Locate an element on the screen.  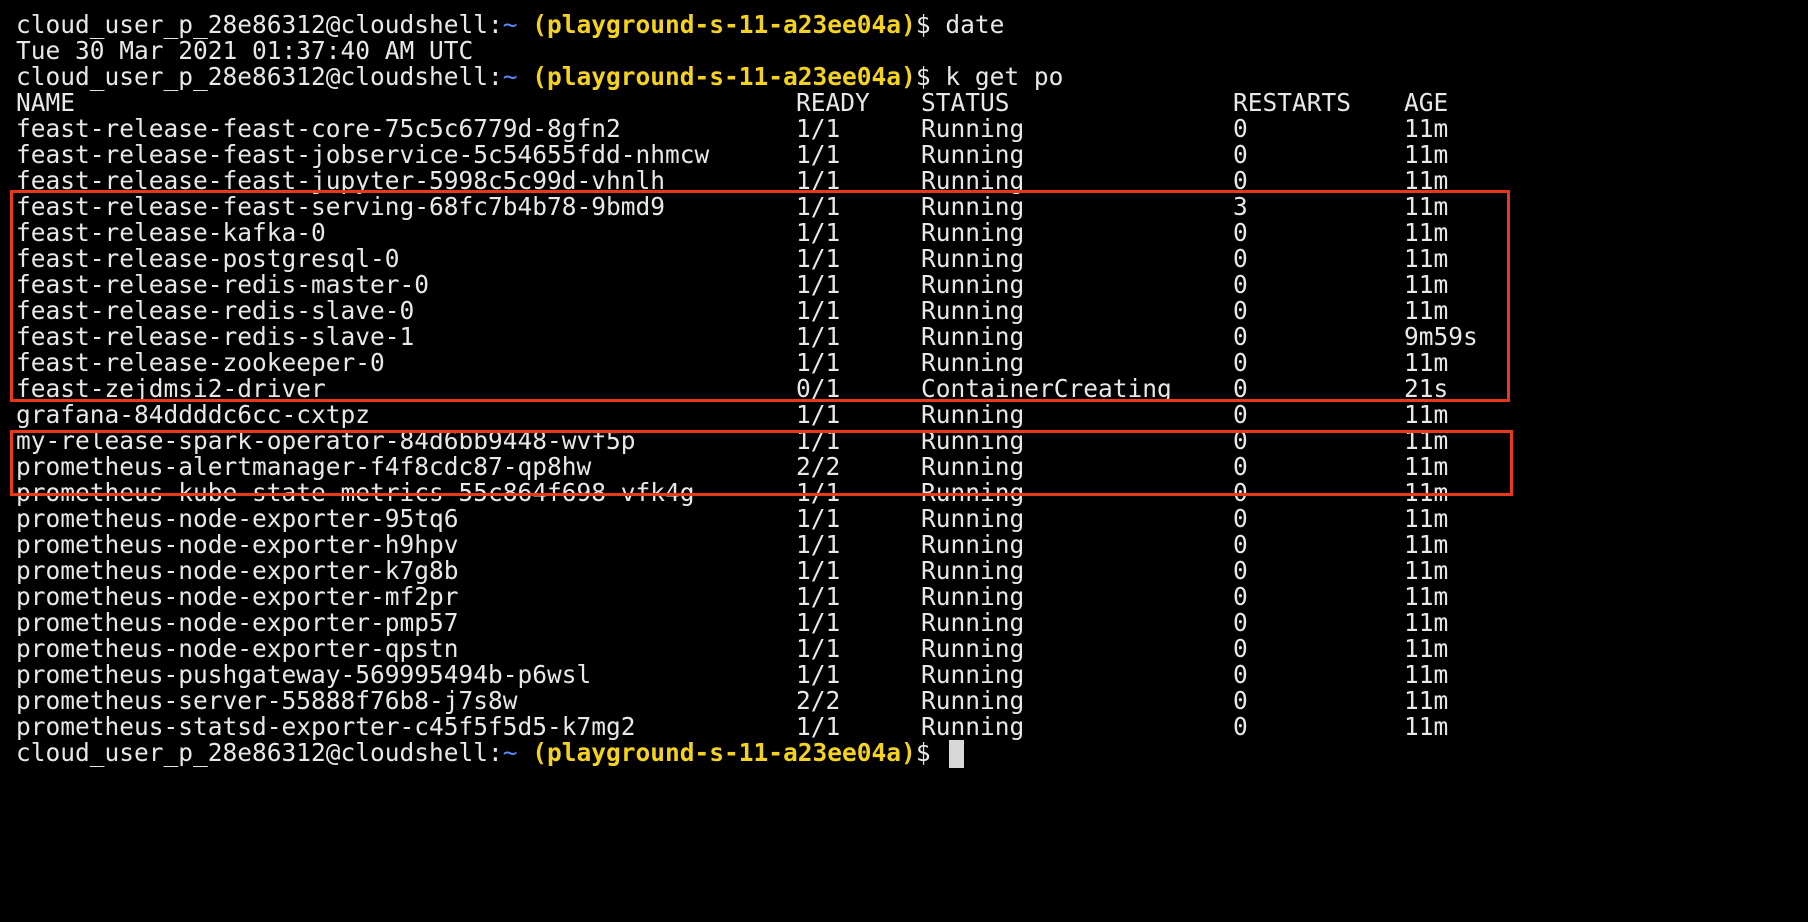
highlight-box-driver-grafana is located at coordinates (761, 463).